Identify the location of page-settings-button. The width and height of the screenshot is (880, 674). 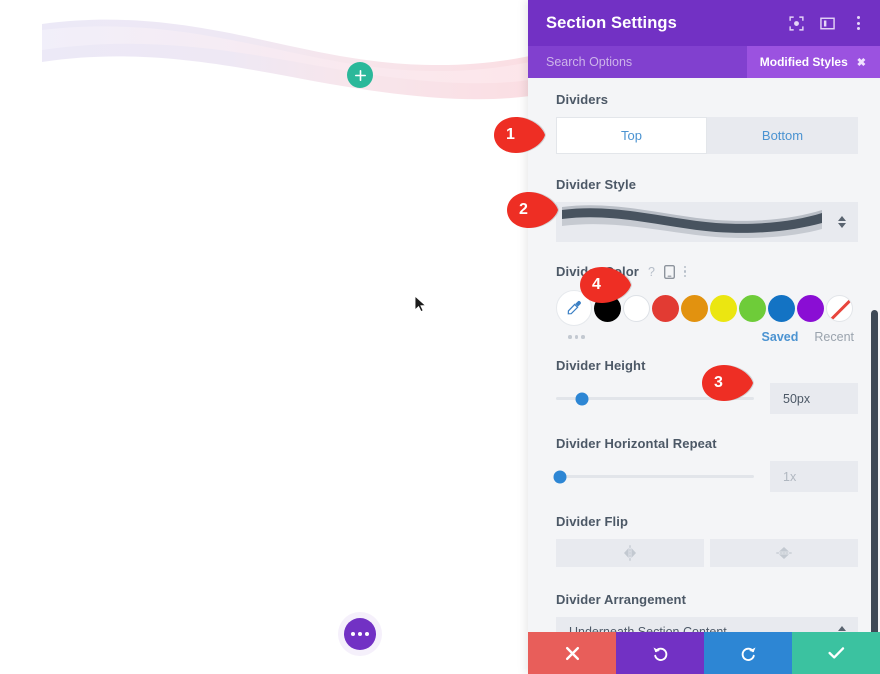
(360, 634).